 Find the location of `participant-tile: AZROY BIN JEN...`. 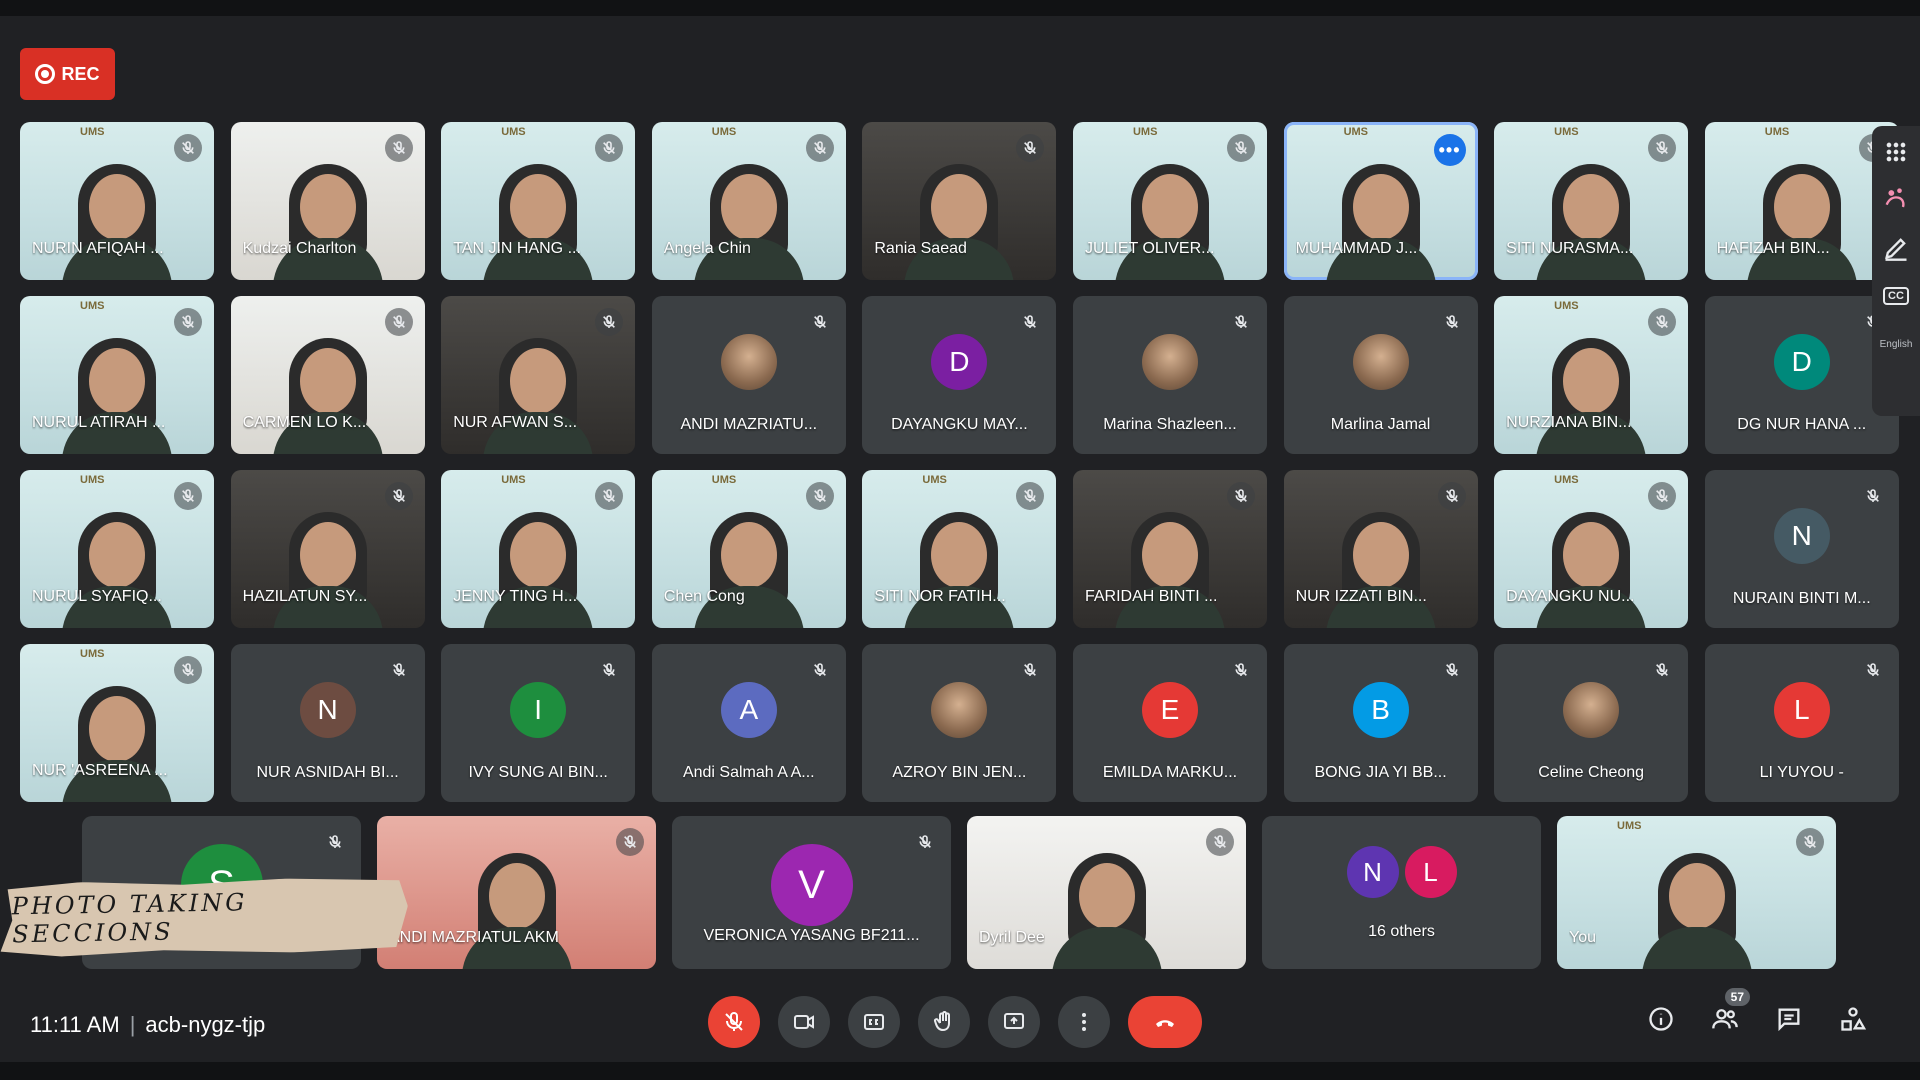

participant-tile: AZROY BIN JEN... is located at coordinates (959, 723).